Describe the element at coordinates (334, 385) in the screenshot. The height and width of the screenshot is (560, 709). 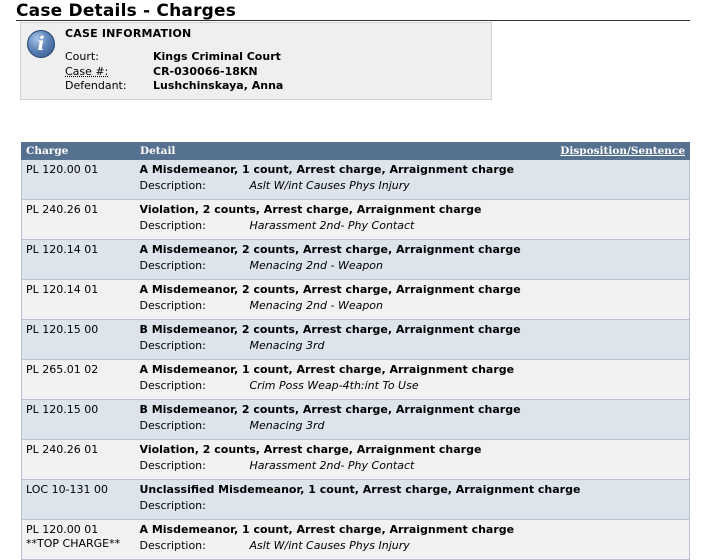
I see `description-text: Crim Poss Weap-4th:int To Use` at that location.